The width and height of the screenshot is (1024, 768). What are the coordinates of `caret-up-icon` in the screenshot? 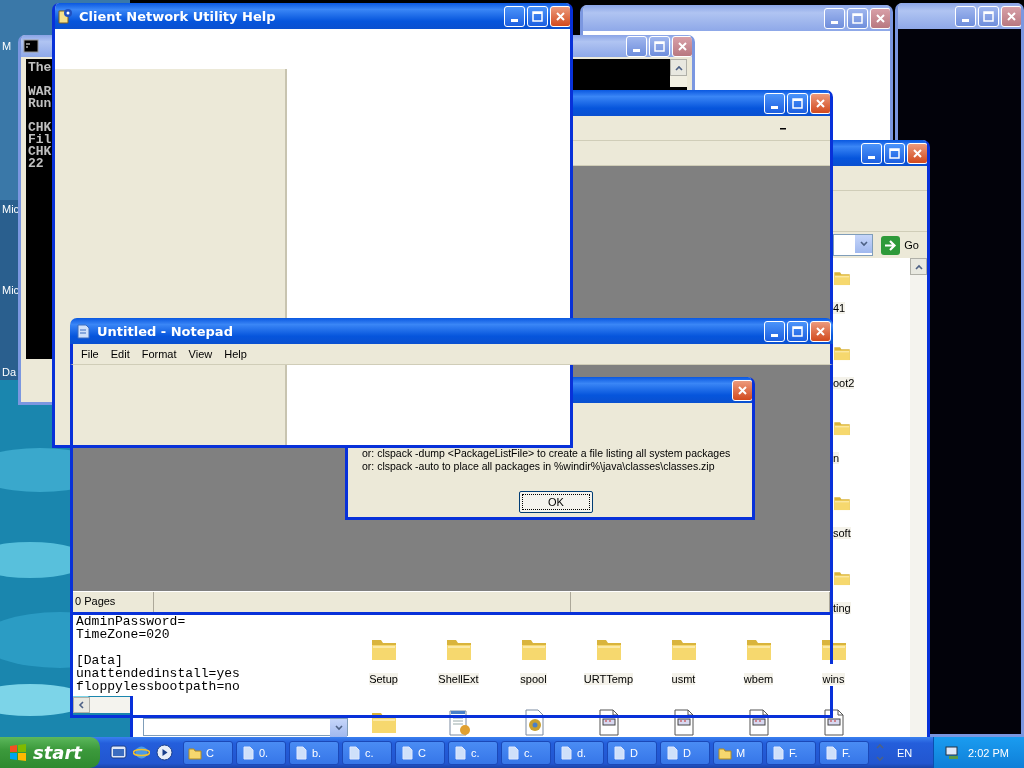 It's located at (880, 746).